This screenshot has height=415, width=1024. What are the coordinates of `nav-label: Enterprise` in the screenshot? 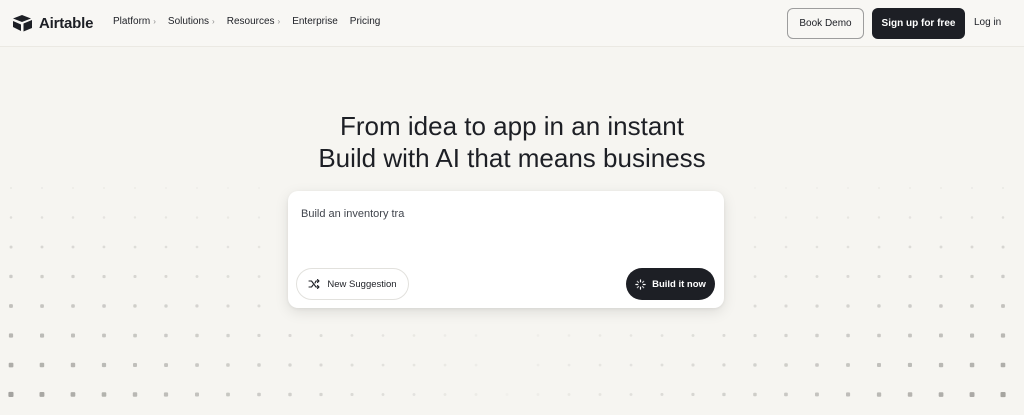 It's located at (315, 21).